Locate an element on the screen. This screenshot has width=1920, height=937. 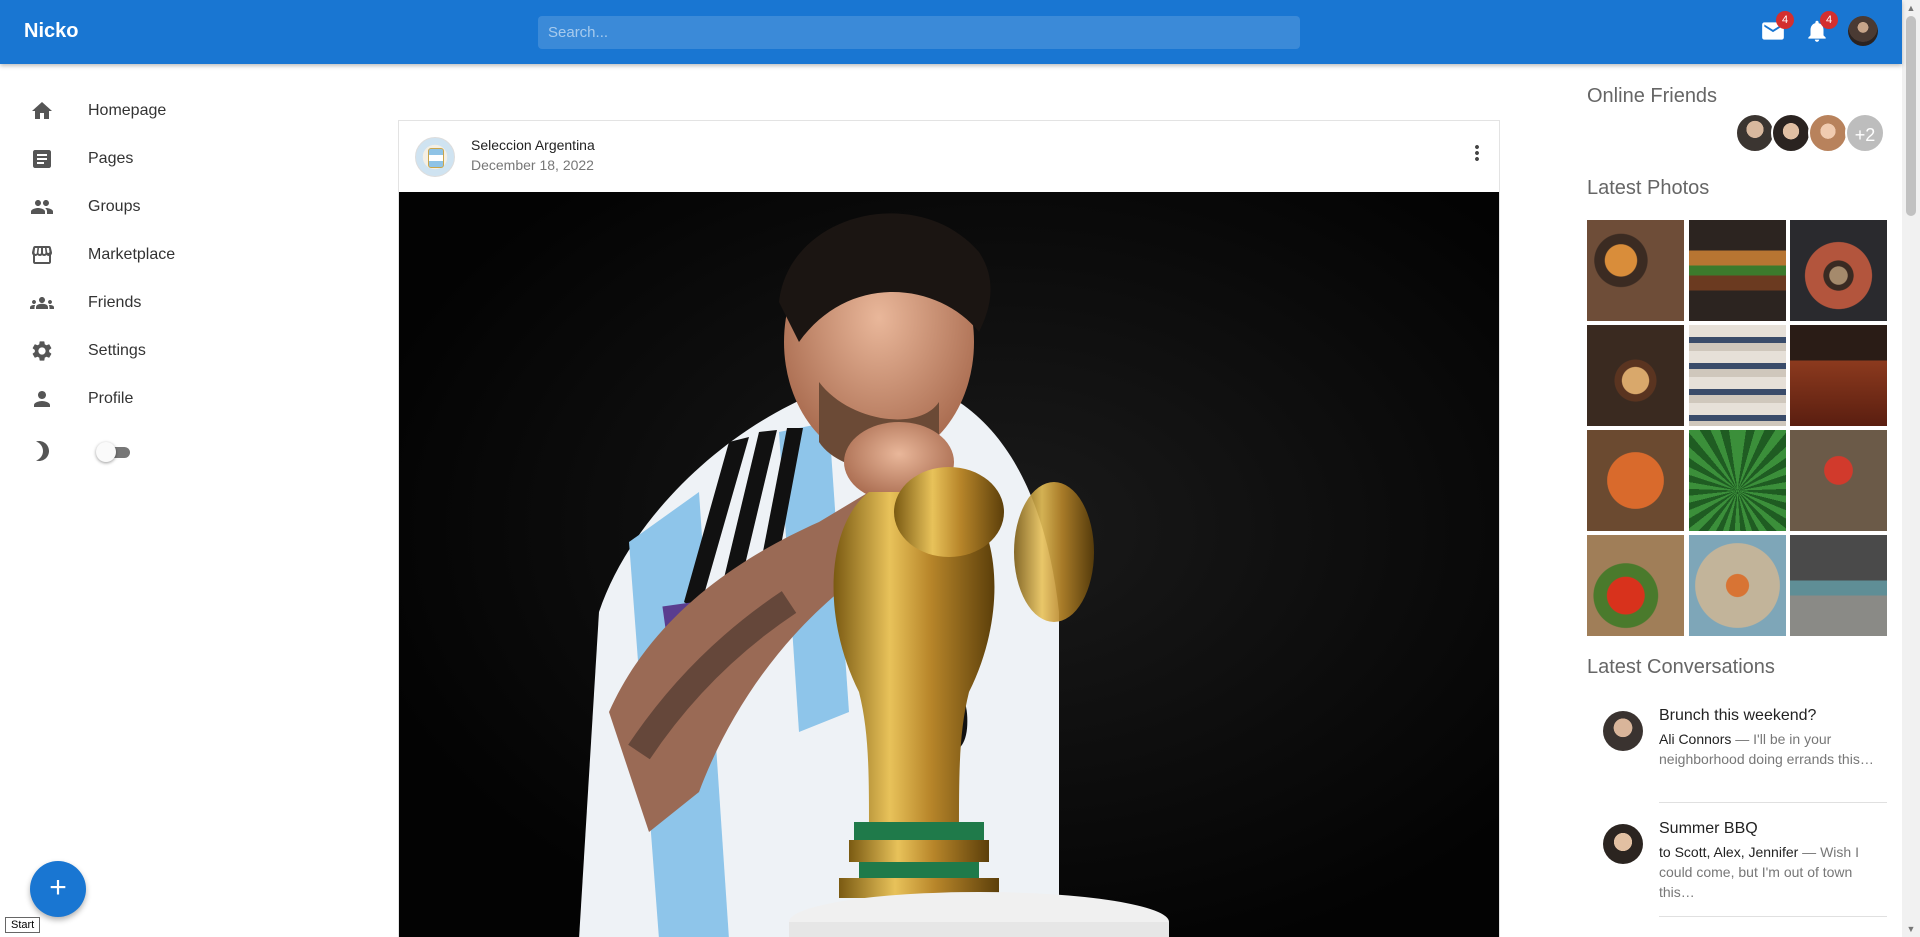
moon-icon is located at coordinates (42, 451).